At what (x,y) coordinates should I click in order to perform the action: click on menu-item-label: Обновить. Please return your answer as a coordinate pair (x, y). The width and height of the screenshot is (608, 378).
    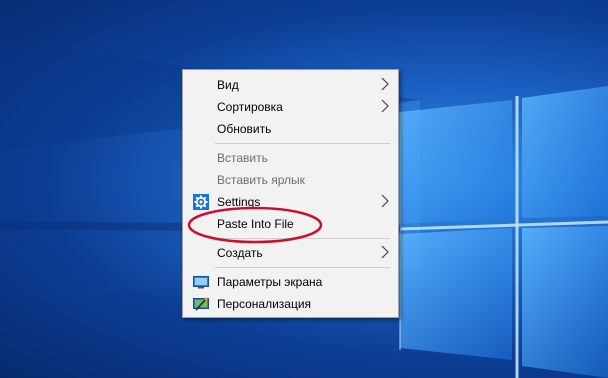
    Looking at the image, I should click on (244, 129).